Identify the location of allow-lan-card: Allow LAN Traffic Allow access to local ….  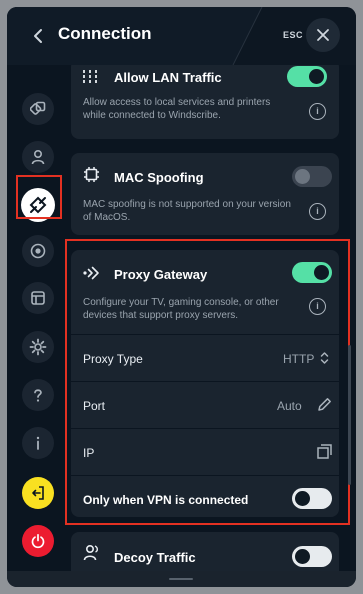
(205, 102).